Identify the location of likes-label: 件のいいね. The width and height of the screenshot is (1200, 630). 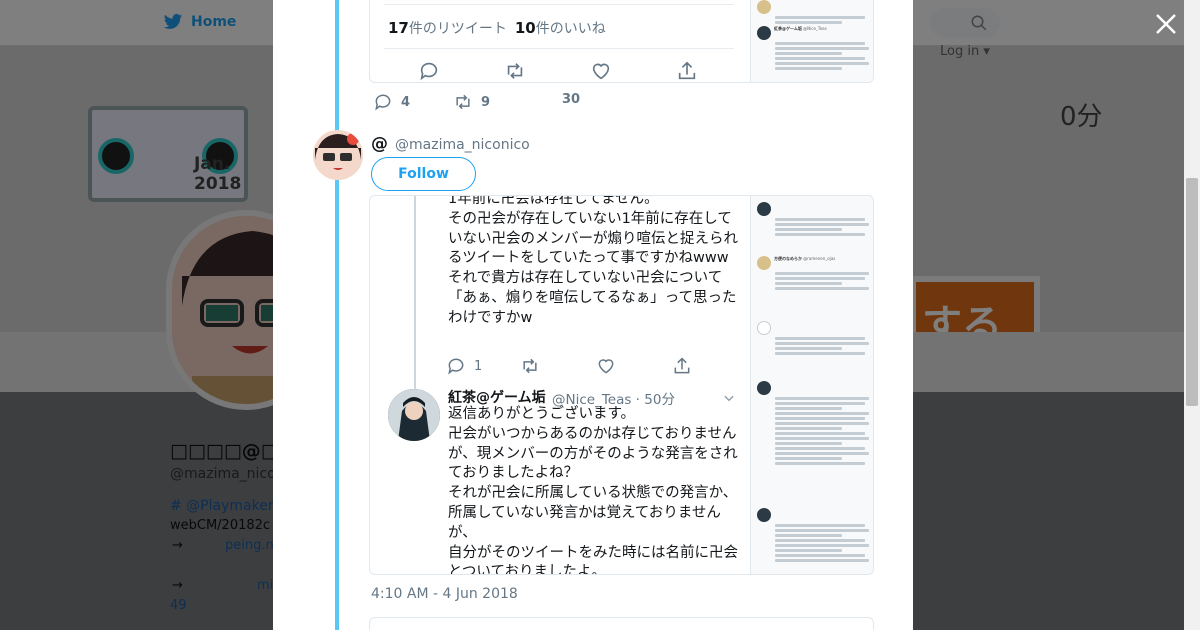
(571, 29).